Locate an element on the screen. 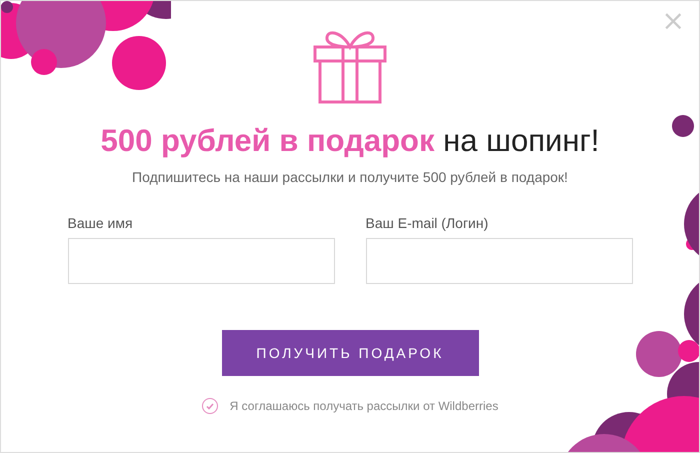 The image size is (700, 453). consent-label: Я соглашаюсь получать рассылки от Wildberries is located at coordinates (364, 406).